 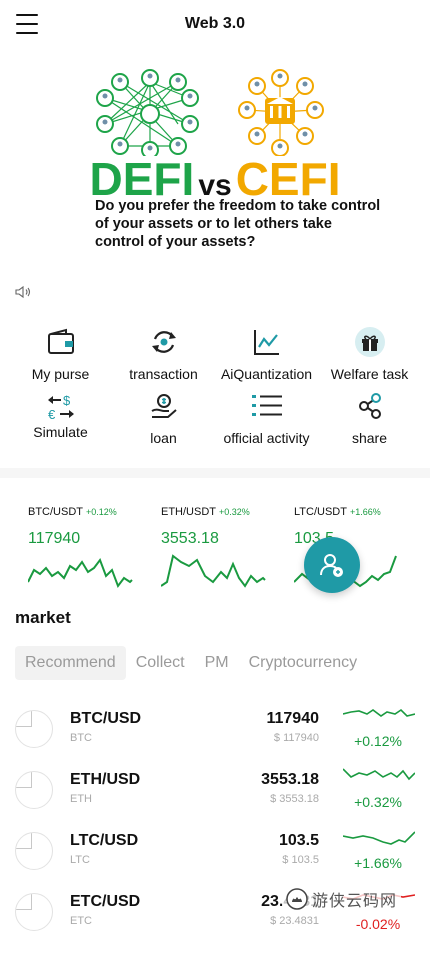 What do you see at coordinates (105, 779) in the screenshot?
I see `market-symbol: ETH/USD` at bounding box center [105, 779].